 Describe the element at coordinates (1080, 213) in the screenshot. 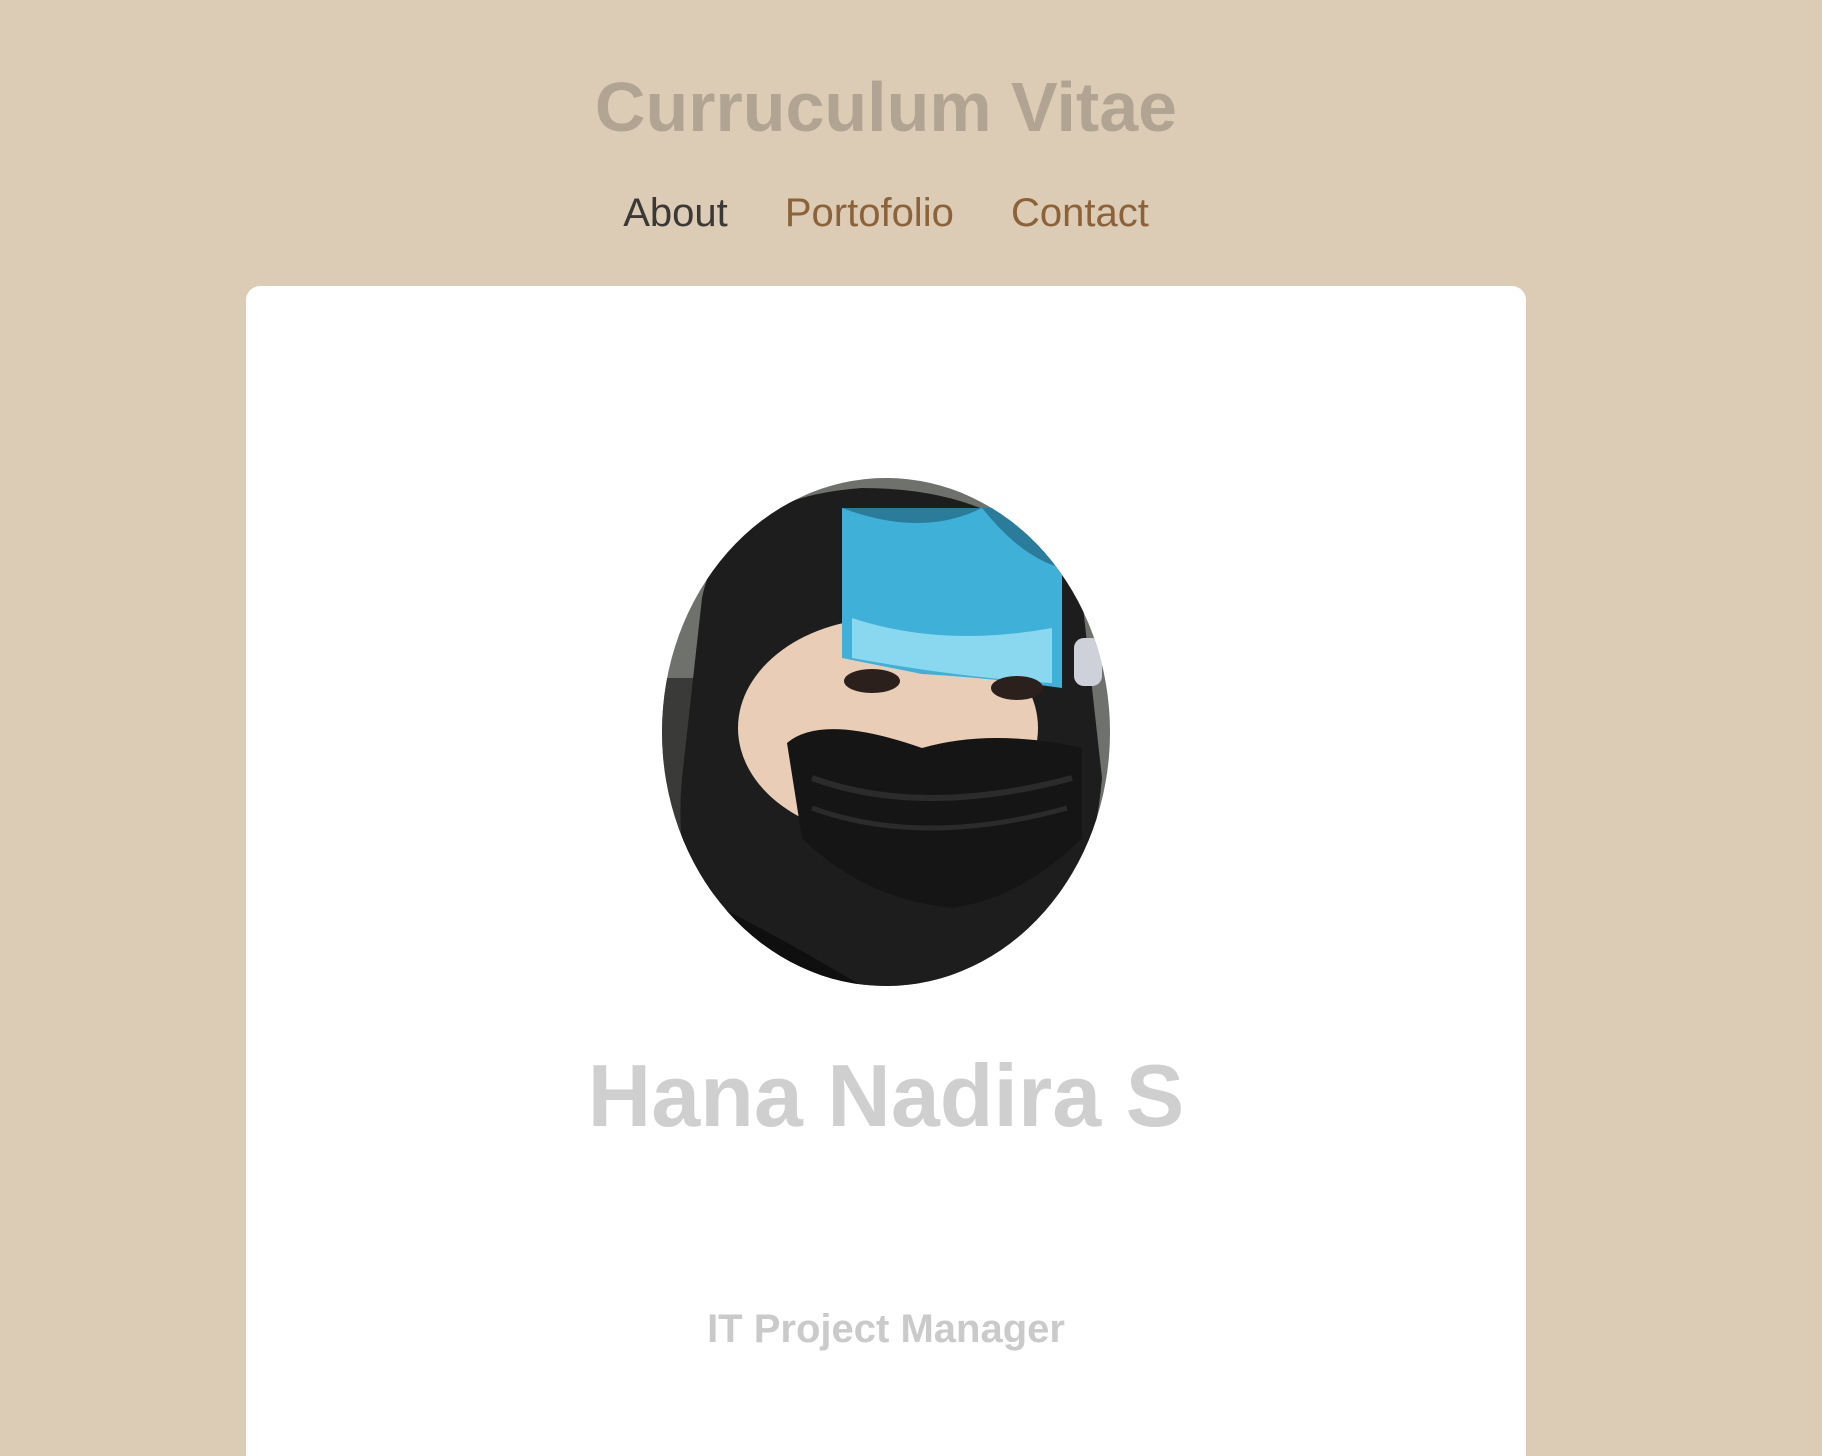

I see `nav-link-contact: Contact` at that location.